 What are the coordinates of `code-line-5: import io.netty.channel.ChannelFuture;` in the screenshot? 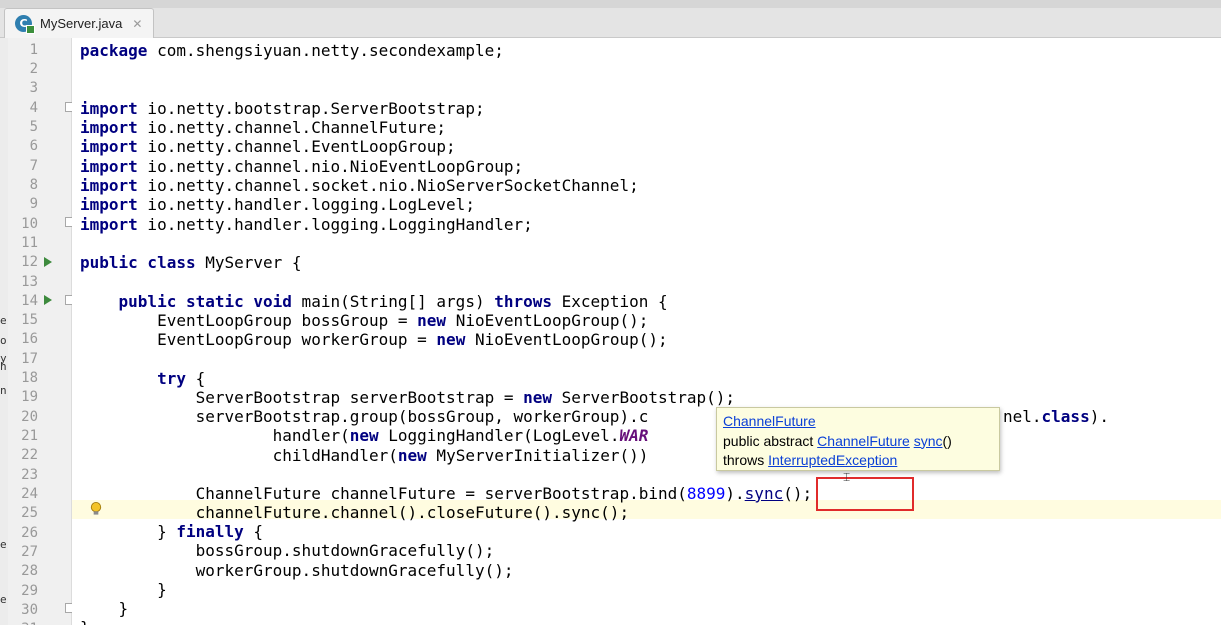 It's located at (263, 127).